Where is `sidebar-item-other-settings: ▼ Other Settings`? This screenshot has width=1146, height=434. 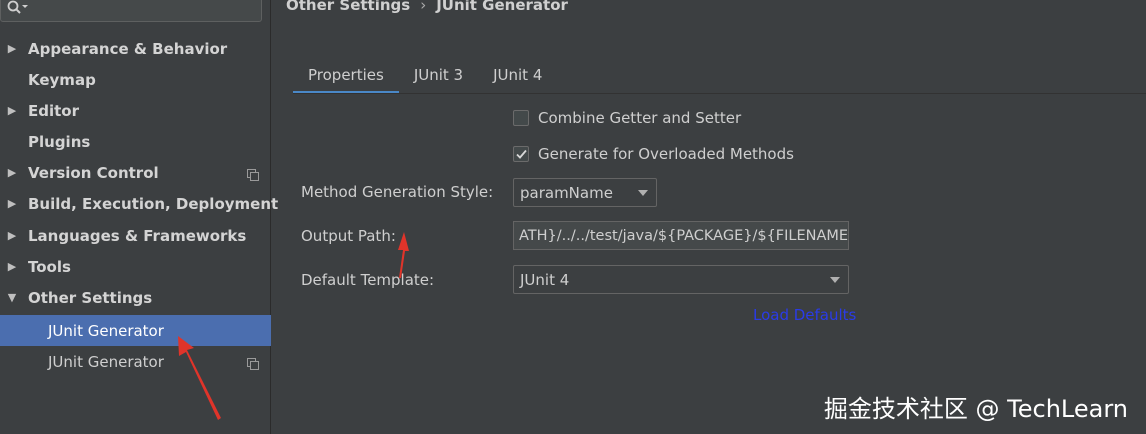 sidebar-item-other-settings: ▼ Other Settings is located at coordinates (135, 297).